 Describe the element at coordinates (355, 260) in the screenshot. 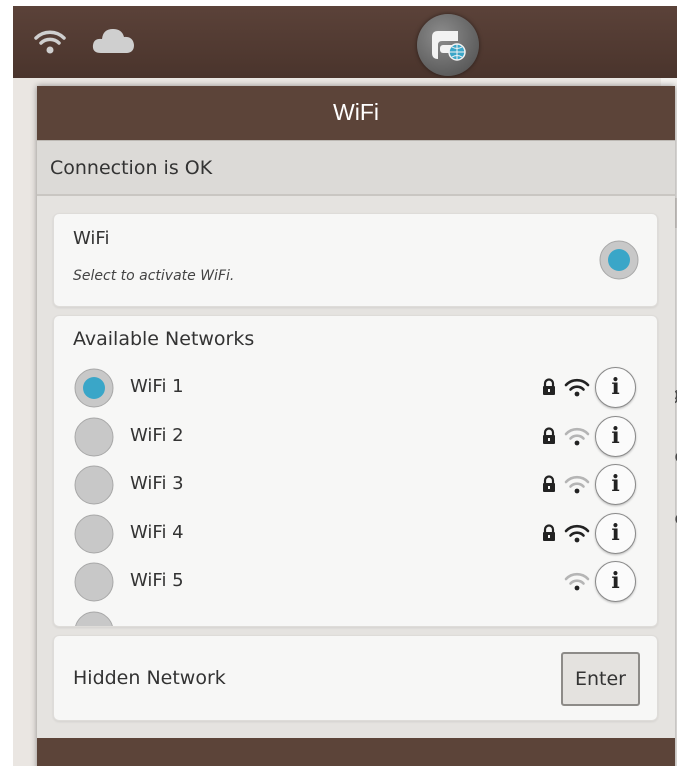

I see `wifi-toggle-card: WiFi Select to activate WiFi.` at that location.